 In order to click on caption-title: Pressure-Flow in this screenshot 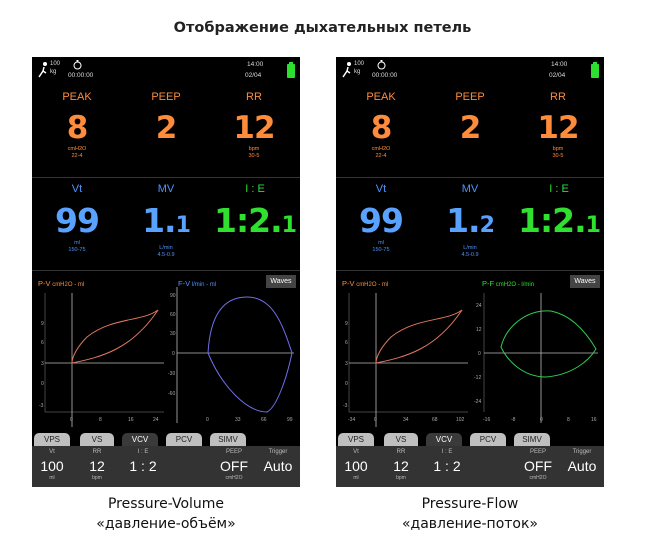, I will do `click(470, 504)`.